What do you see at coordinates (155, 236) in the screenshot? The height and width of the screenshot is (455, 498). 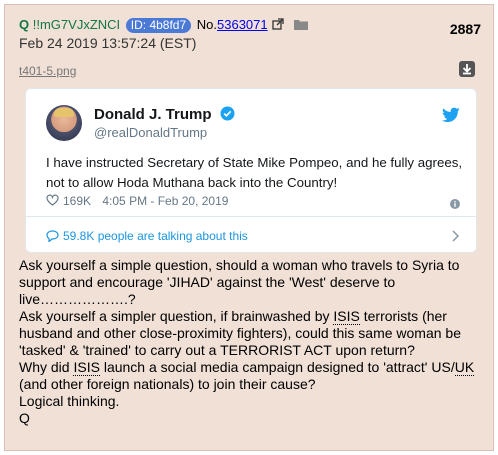 I see `tweet-conversation-text: 59.8K people are talking about this` at bounding box center [155, 236].